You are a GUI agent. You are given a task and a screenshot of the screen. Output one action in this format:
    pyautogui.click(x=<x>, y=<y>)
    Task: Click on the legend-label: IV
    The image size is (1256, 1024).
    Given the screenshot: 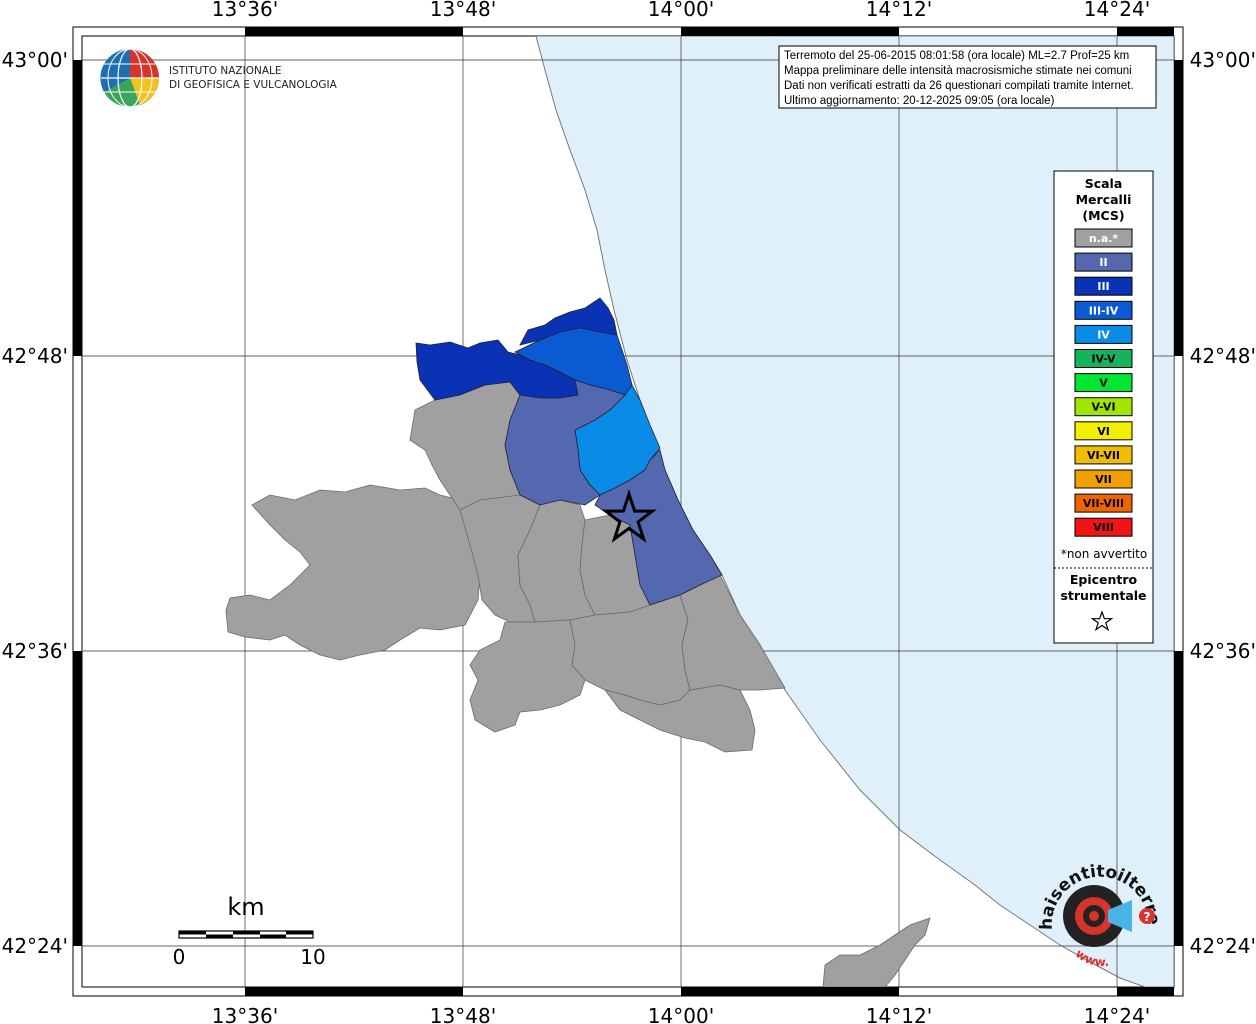 What is the action you would take?
    pyautogui.click(x=1103, y=334)
    